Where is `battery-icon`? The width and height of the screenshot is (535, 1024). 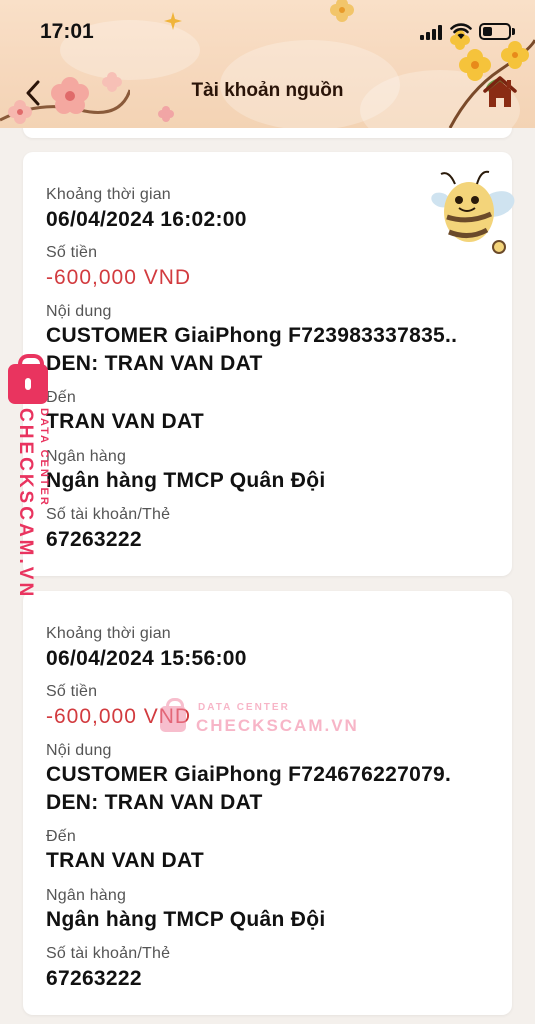 battery-icon is located at coordinates (495, 31).